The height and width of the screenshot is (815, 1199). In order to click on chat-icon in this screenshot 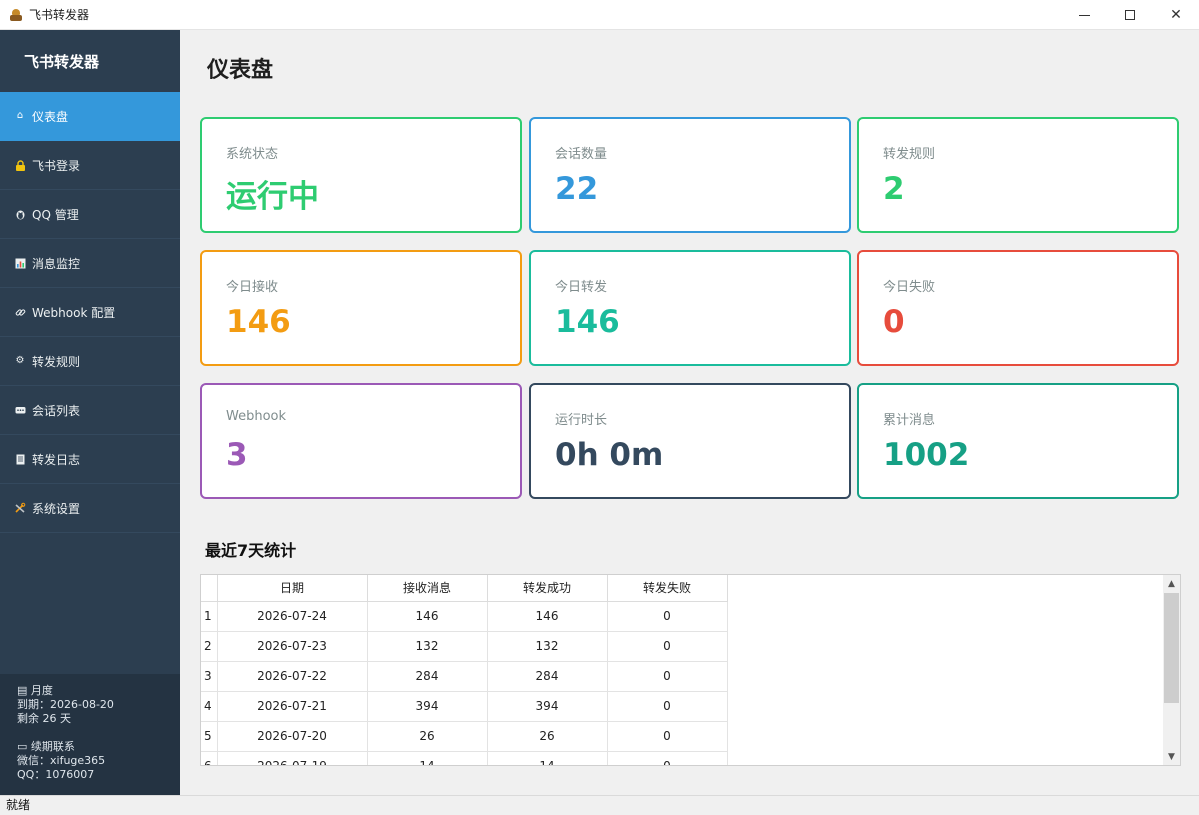, I will do `click(20, 410)`.